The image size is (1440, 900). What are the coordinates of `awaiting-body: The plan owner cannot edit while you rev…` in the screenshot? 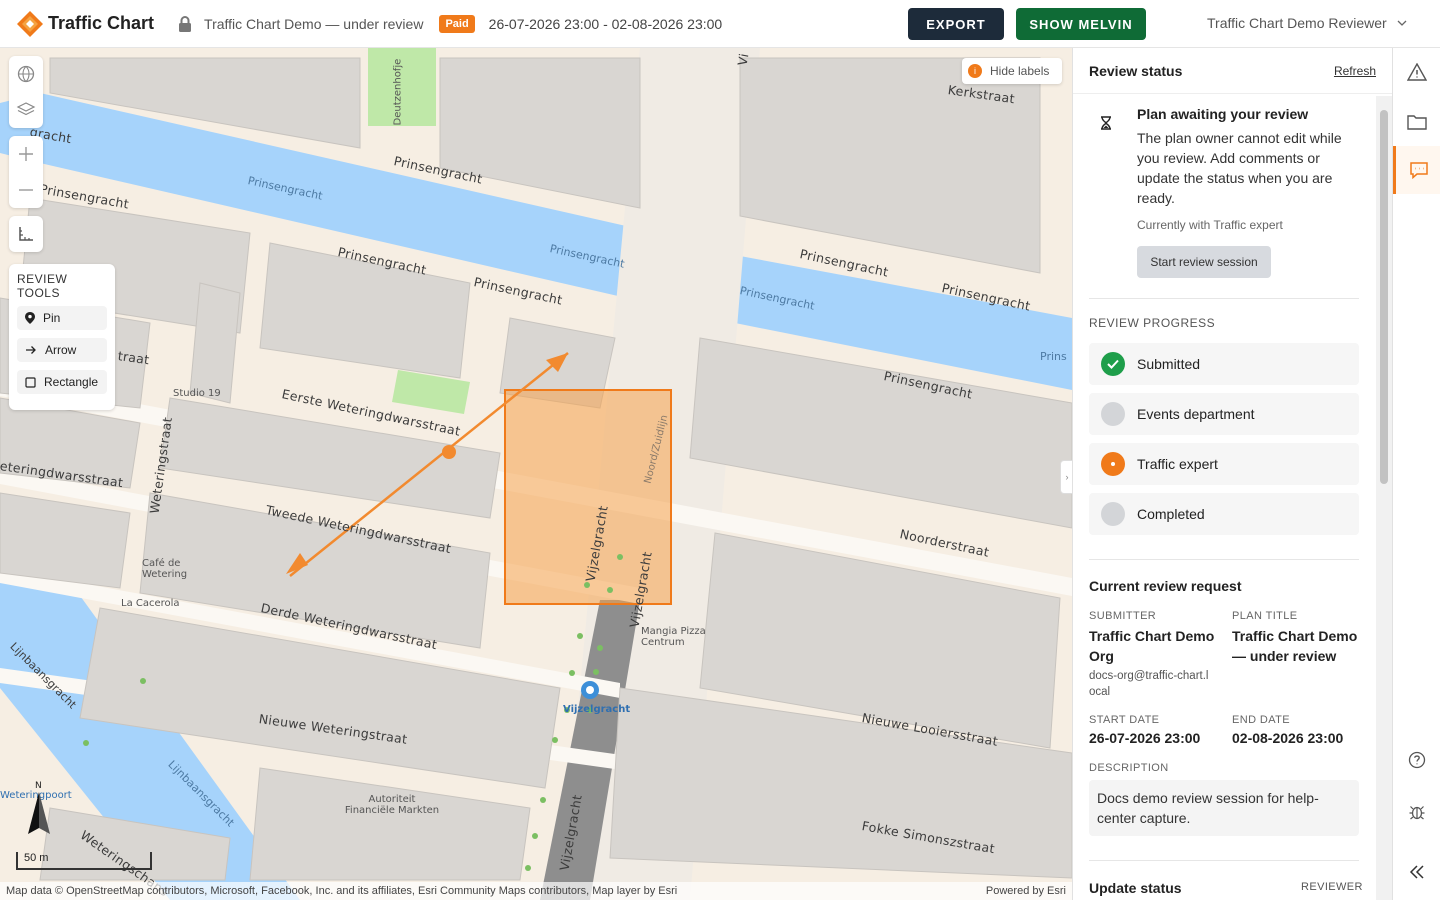 It's located at (1239, 168).